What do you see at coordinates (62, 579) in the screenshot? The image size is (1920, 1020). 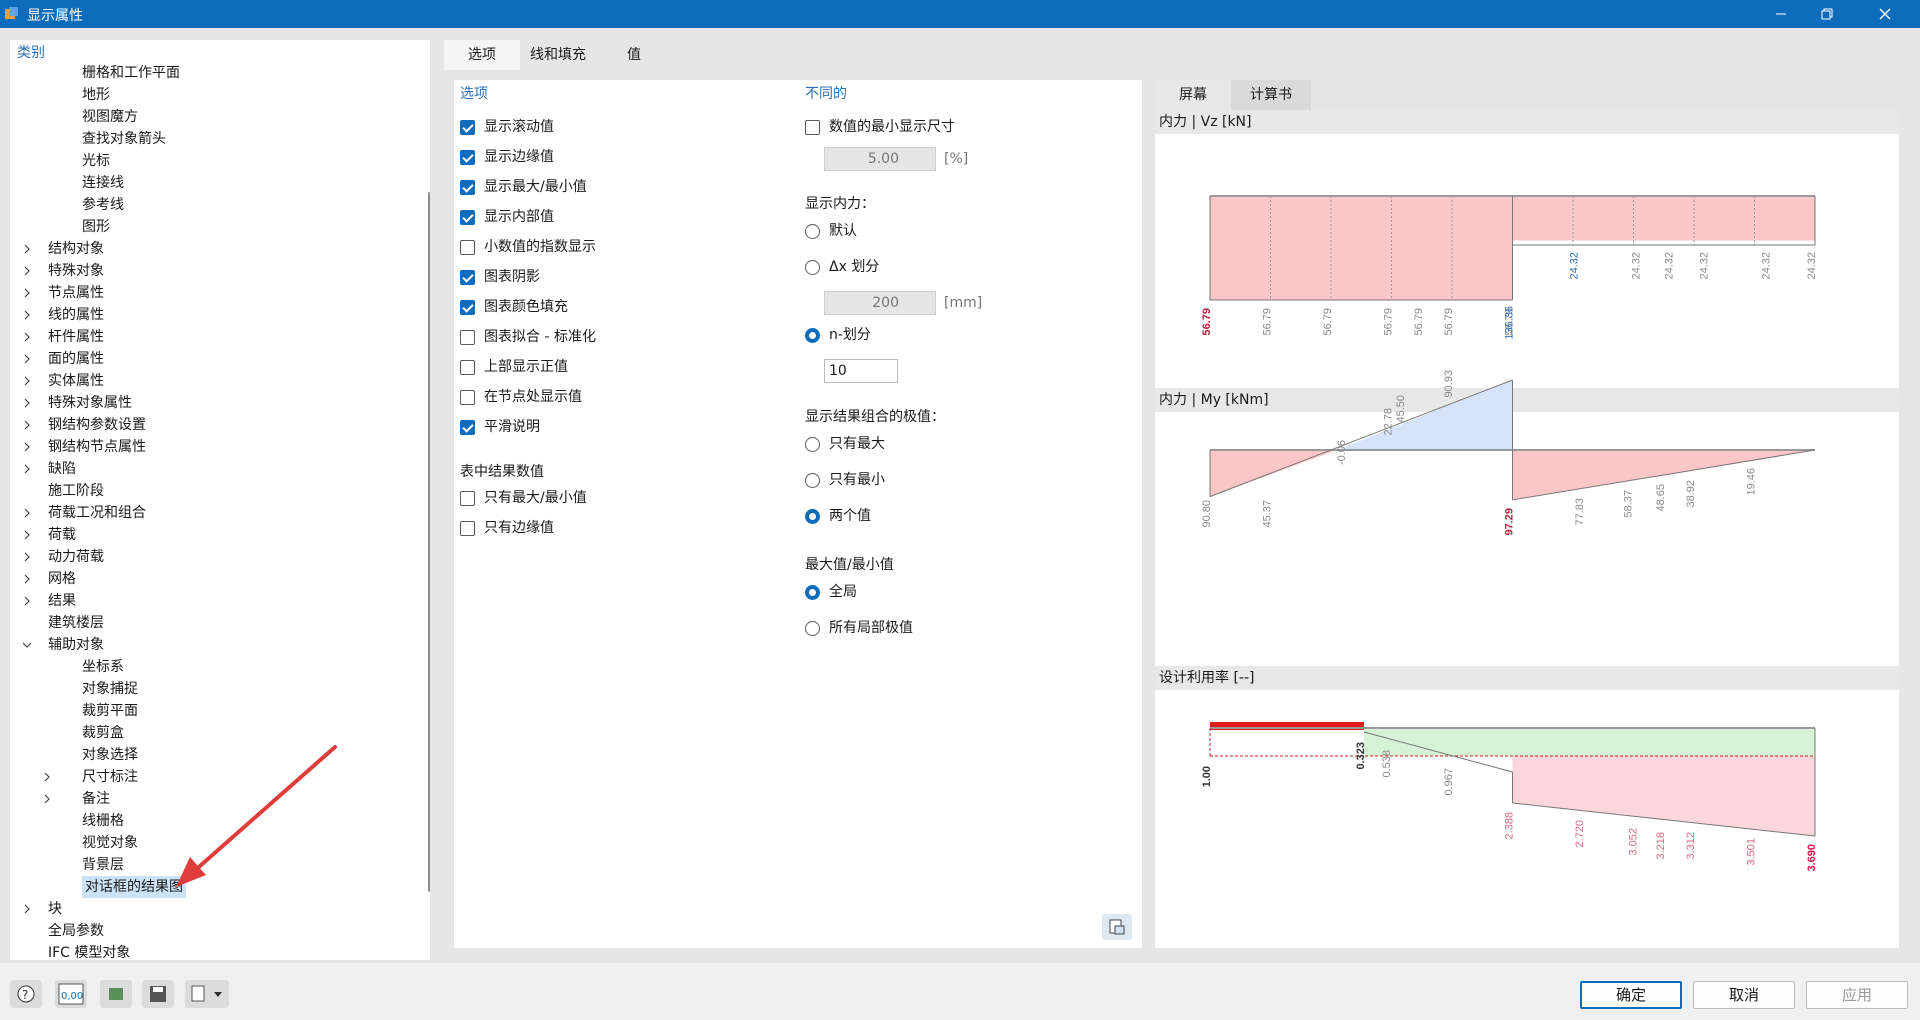 I see `tree-item-label: 网格` at bounding box center [62, 579].